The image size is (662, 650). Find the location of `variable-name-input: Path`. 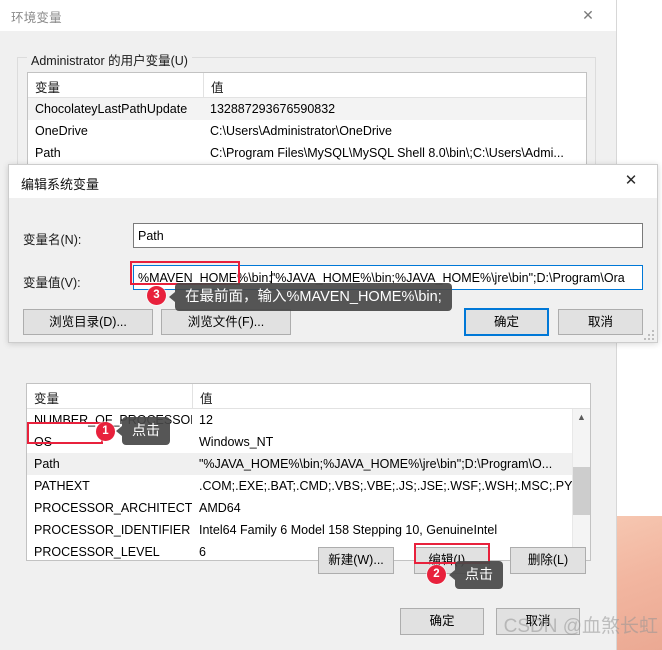

variable-name-input: Path is located at coordinates (388, 235).